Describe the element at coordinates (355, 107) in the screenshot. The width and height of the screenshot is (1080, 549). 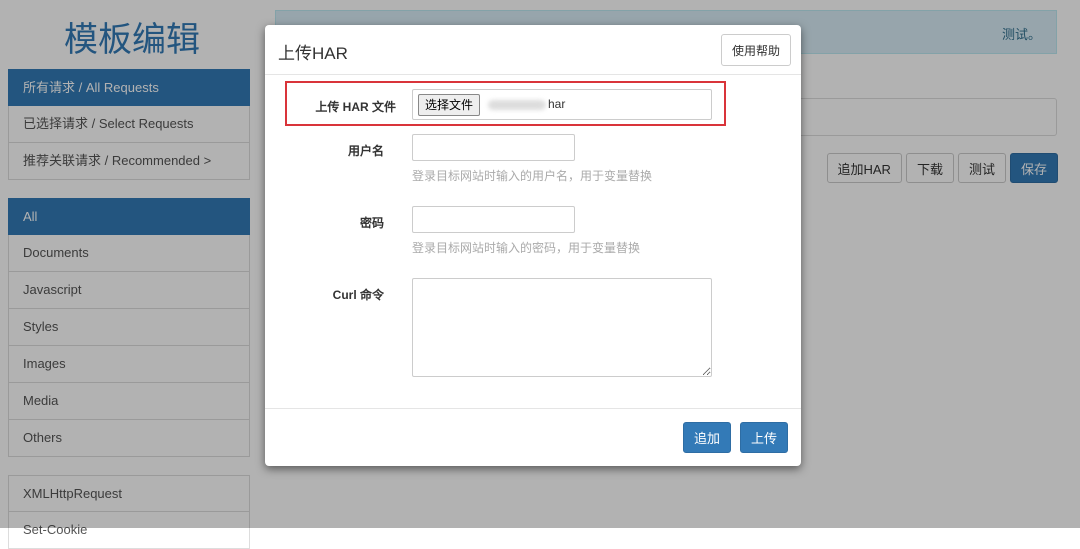
I see `file-label: 上传 HAR 文件` at that location.